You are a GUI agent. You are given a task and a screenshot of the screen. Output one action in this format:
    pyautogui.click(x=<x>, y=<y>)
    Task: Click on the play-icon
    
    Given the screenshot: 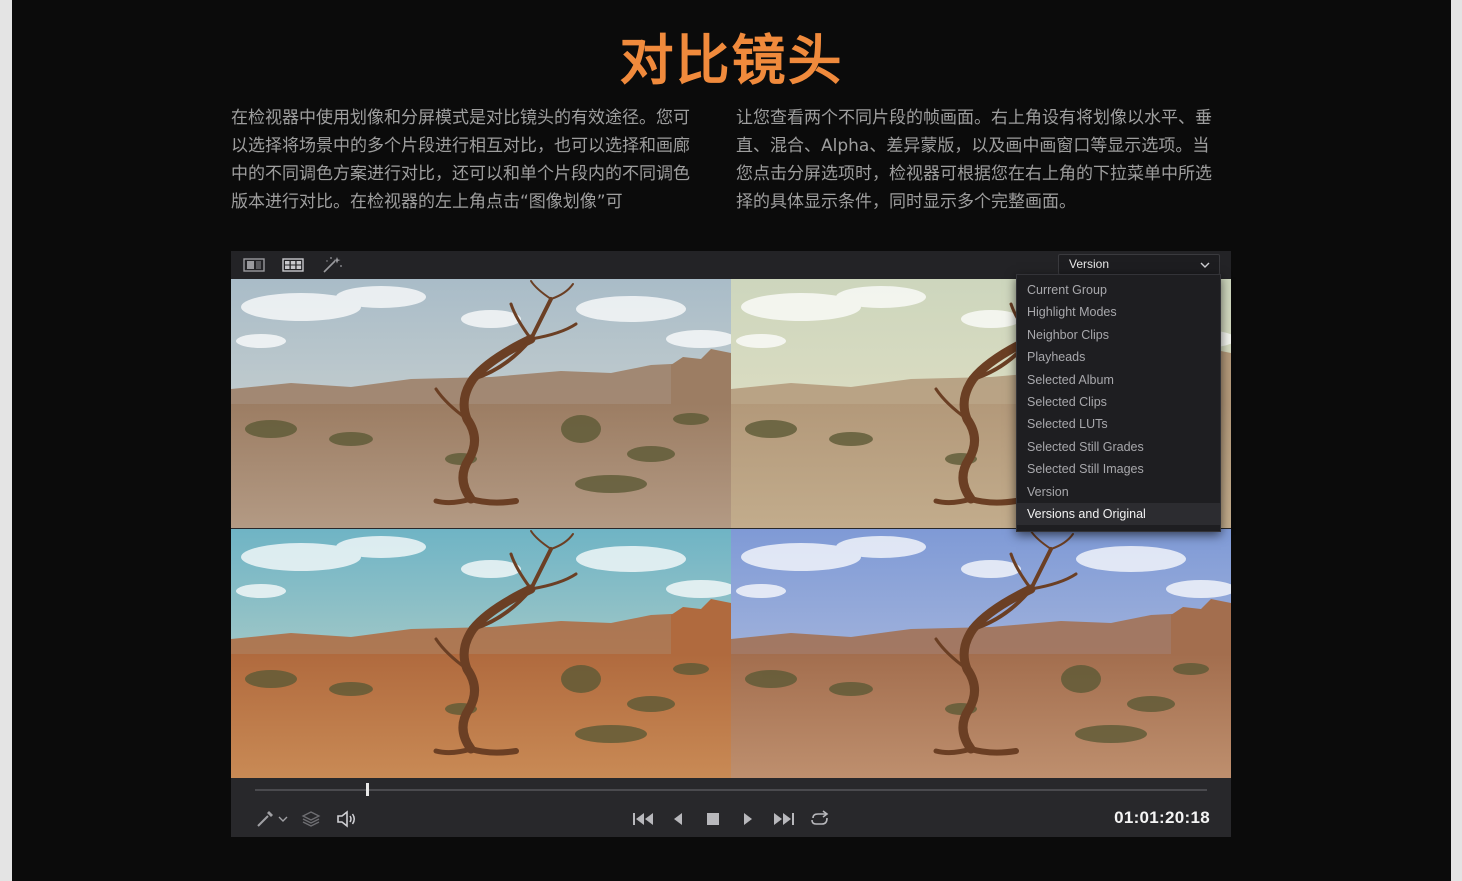 What is the action you would take?
    pyautogui.click(x=748, y=819)
    